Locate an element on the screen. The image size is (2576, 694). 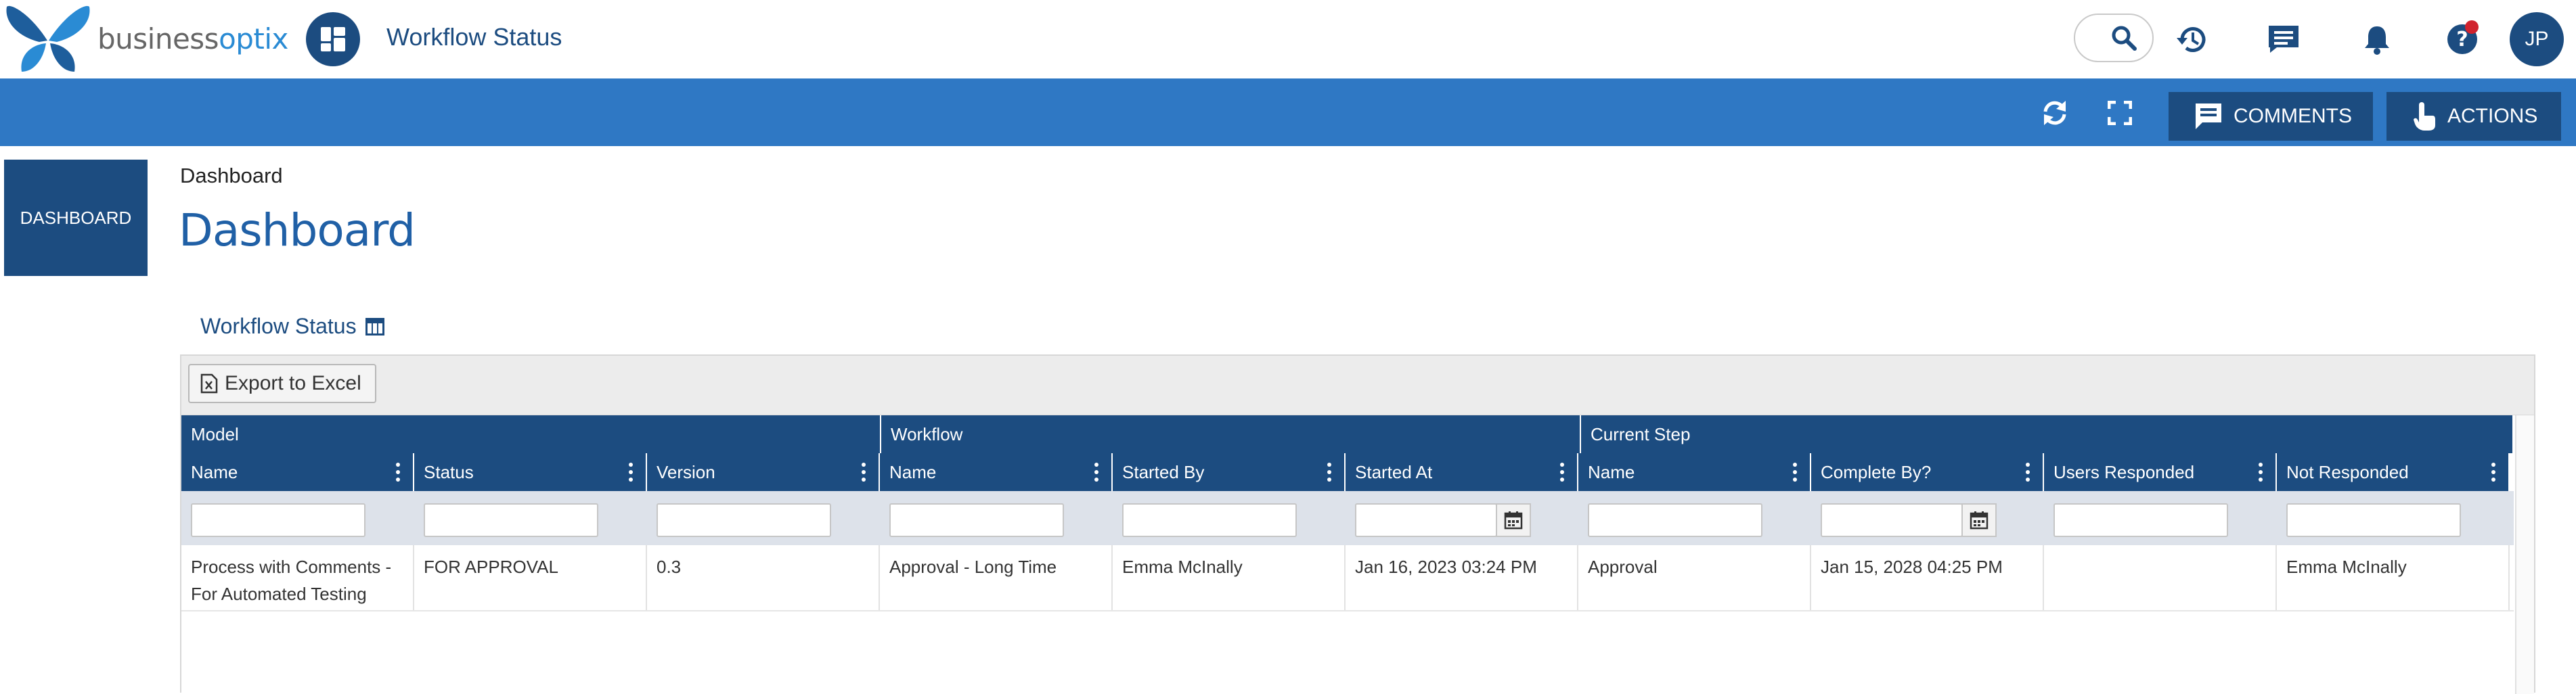
column-header-model-version: Version is located at coordinates (763, 472).